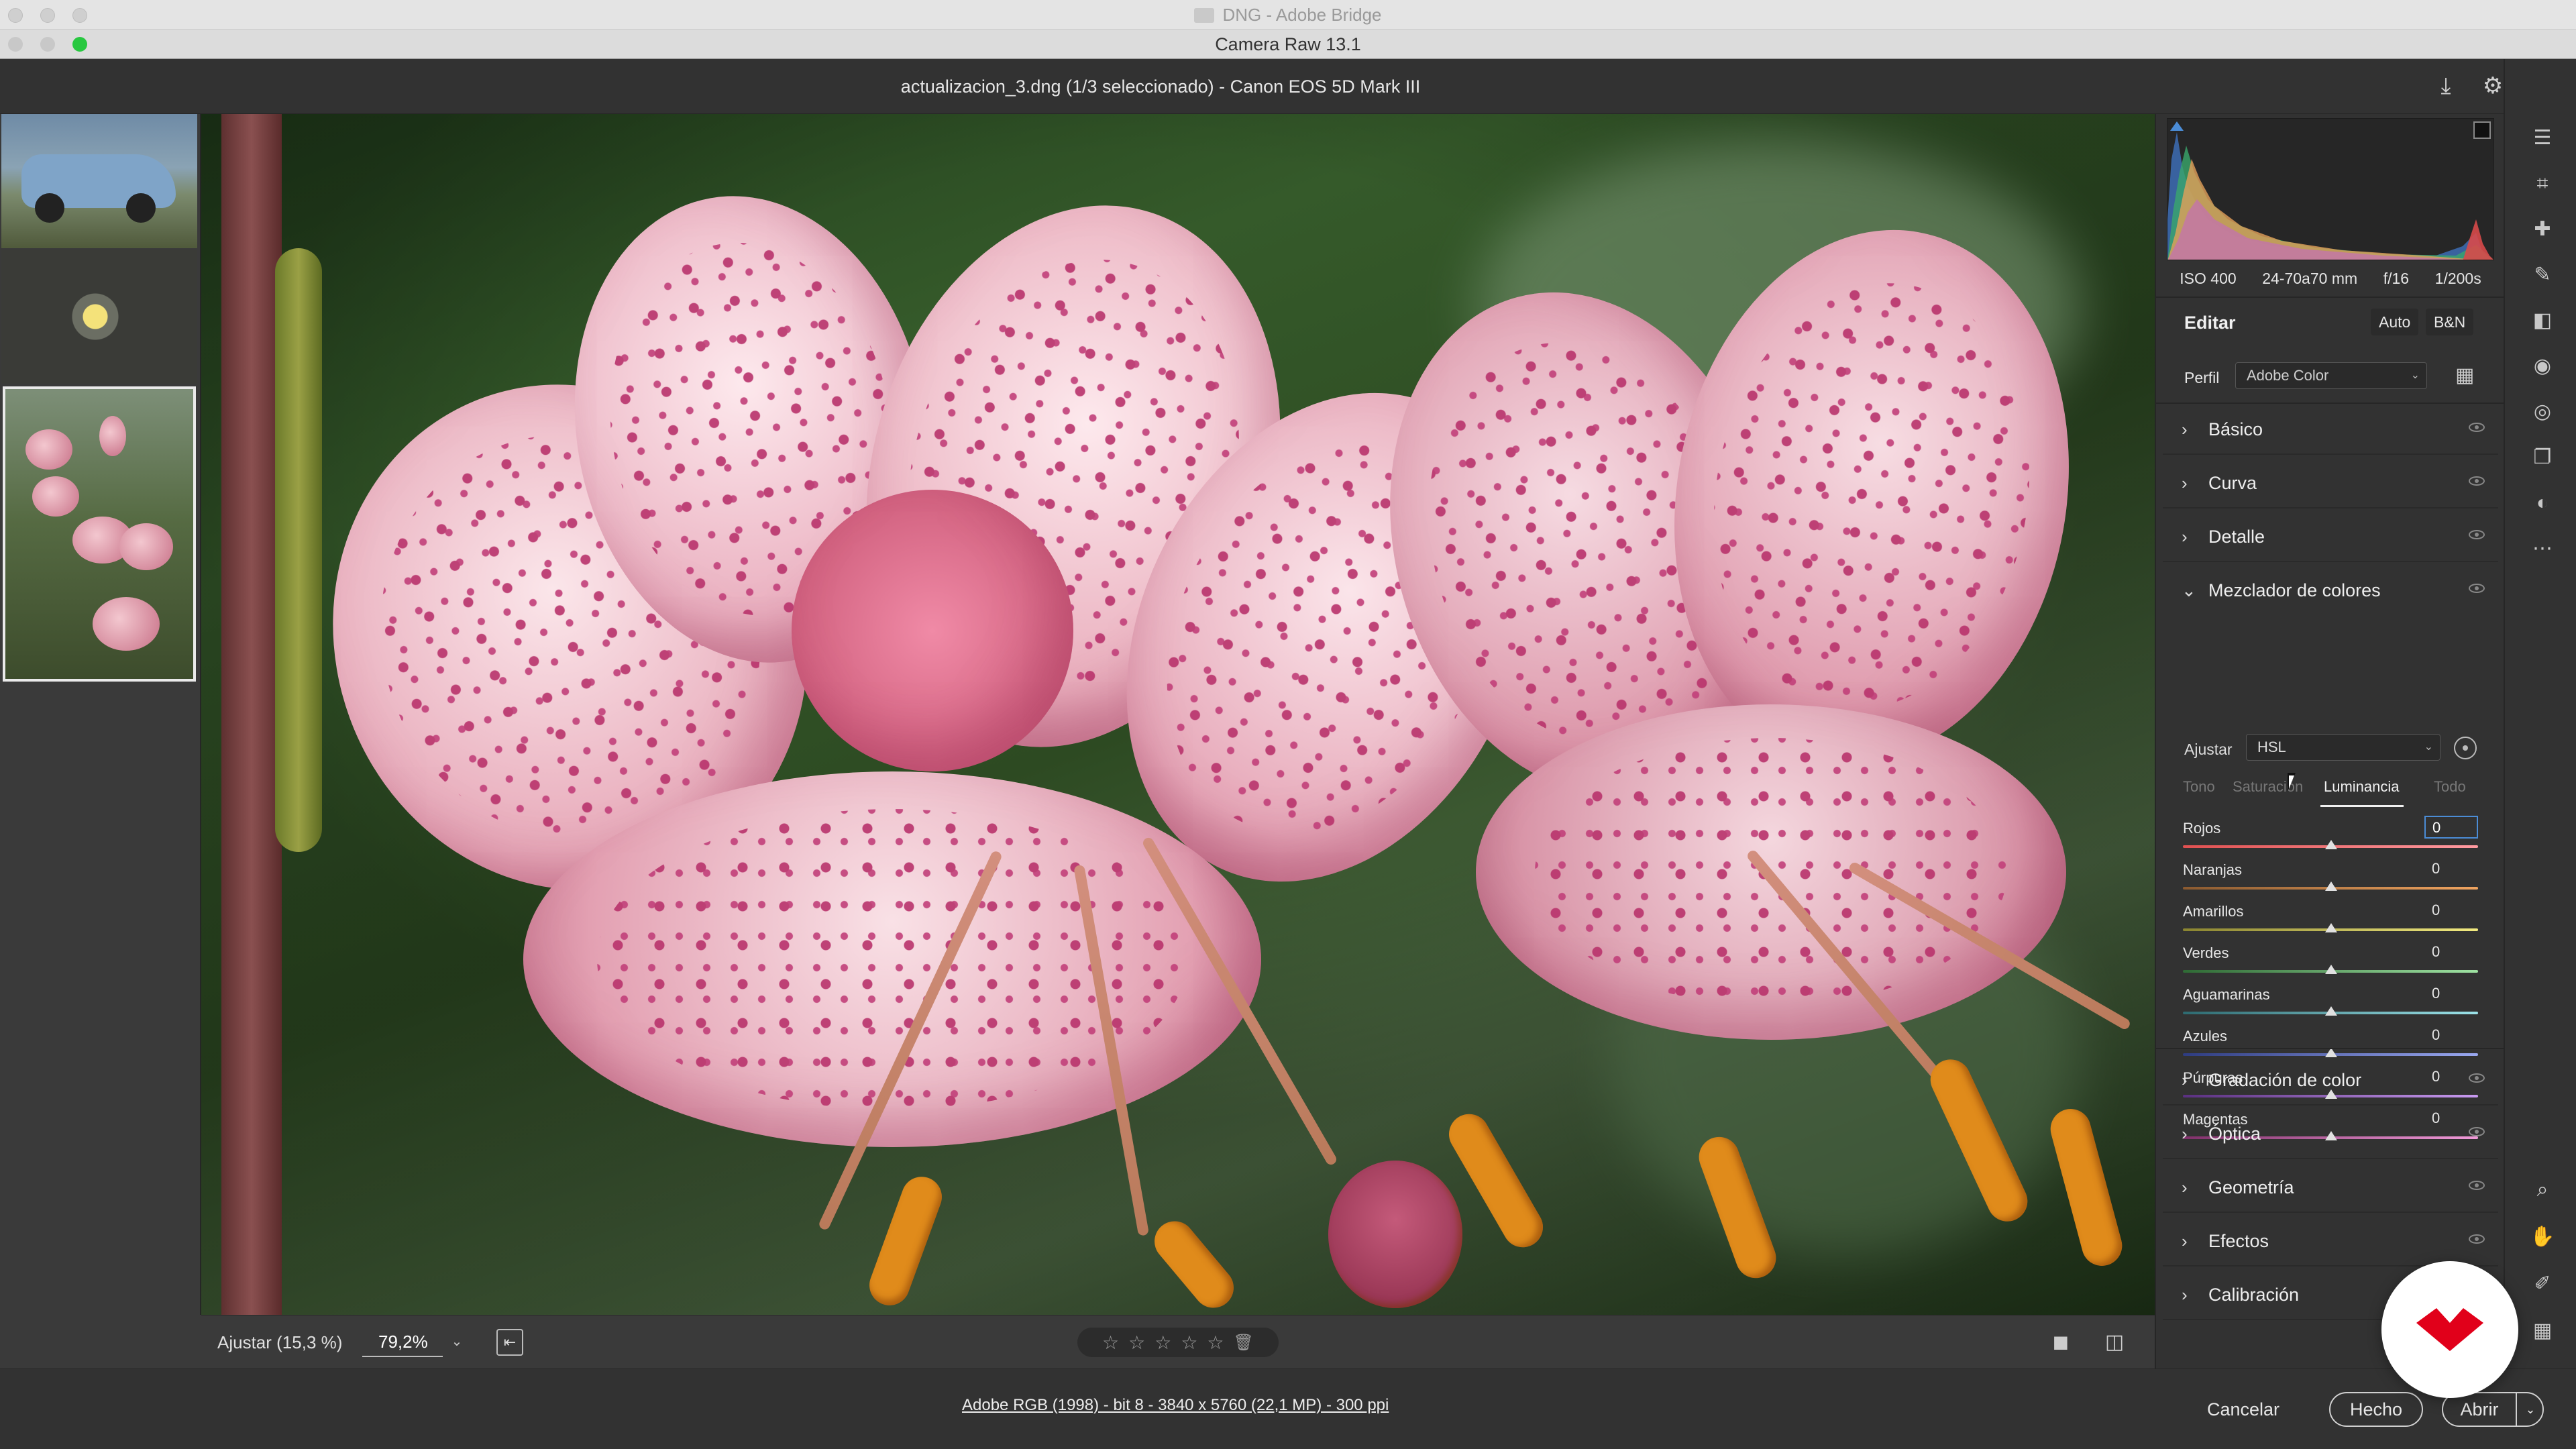 The width and height of the screenshot is (2576, 1449). What do you see at coordinates (1178, 1342) in the screenshot?
I see `star-rating: ☆ ☆ ☆ ☆ ☆ 🗑` at bounding box center [1178, 1342].